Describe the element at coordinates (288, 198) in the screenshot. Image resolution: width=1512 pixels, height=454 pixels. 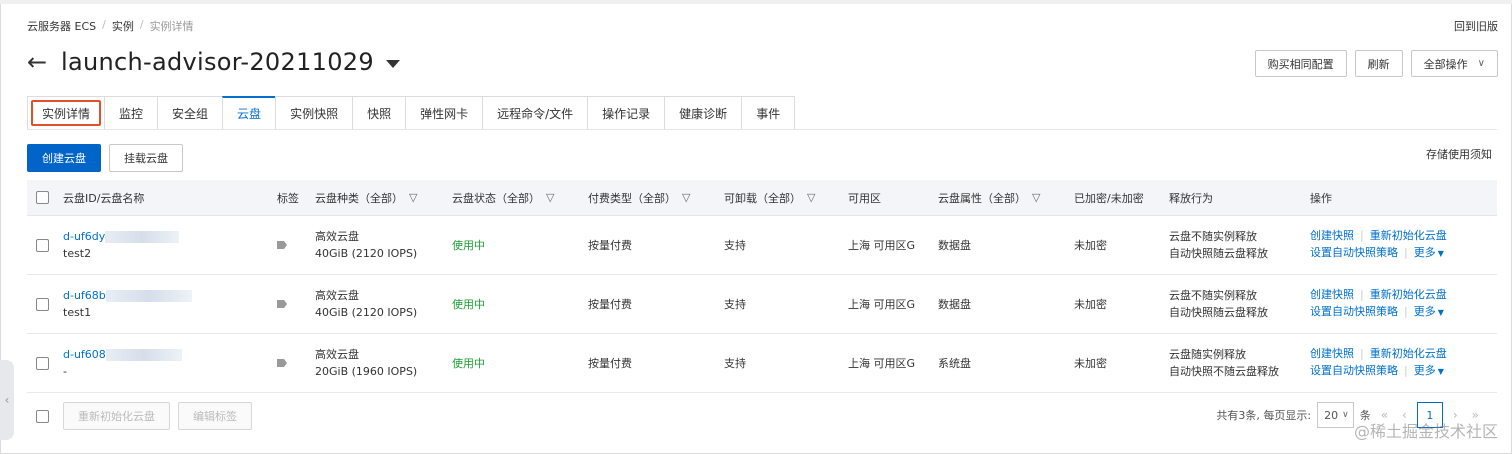
I see `col-tags: 标签` at that location.